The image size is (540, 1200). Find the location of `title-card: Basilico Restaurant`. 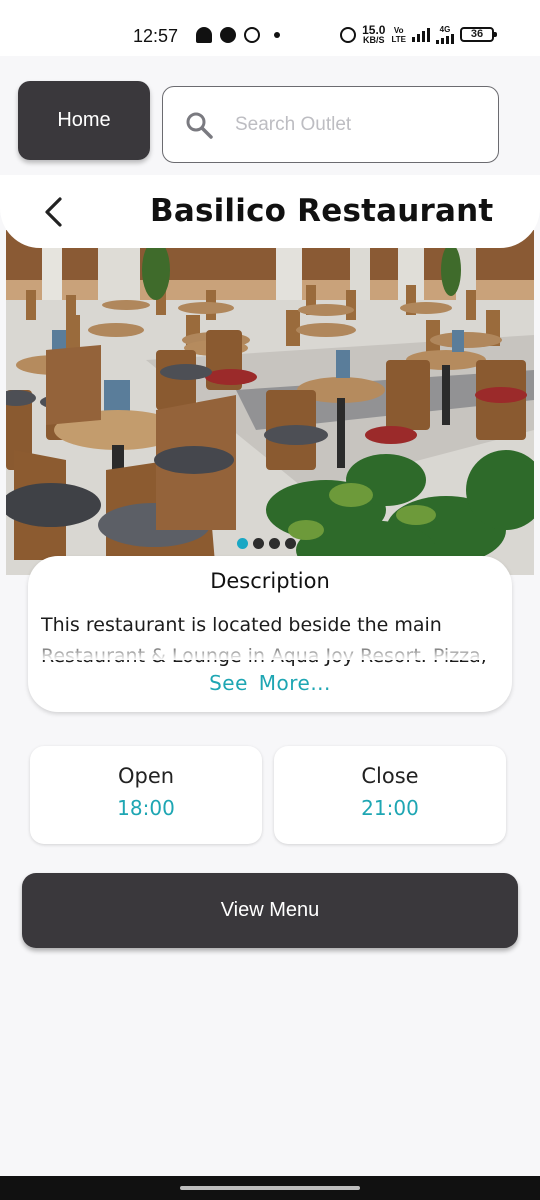

title-card: Basilico Restaurant is located at coordinates (270, 211).